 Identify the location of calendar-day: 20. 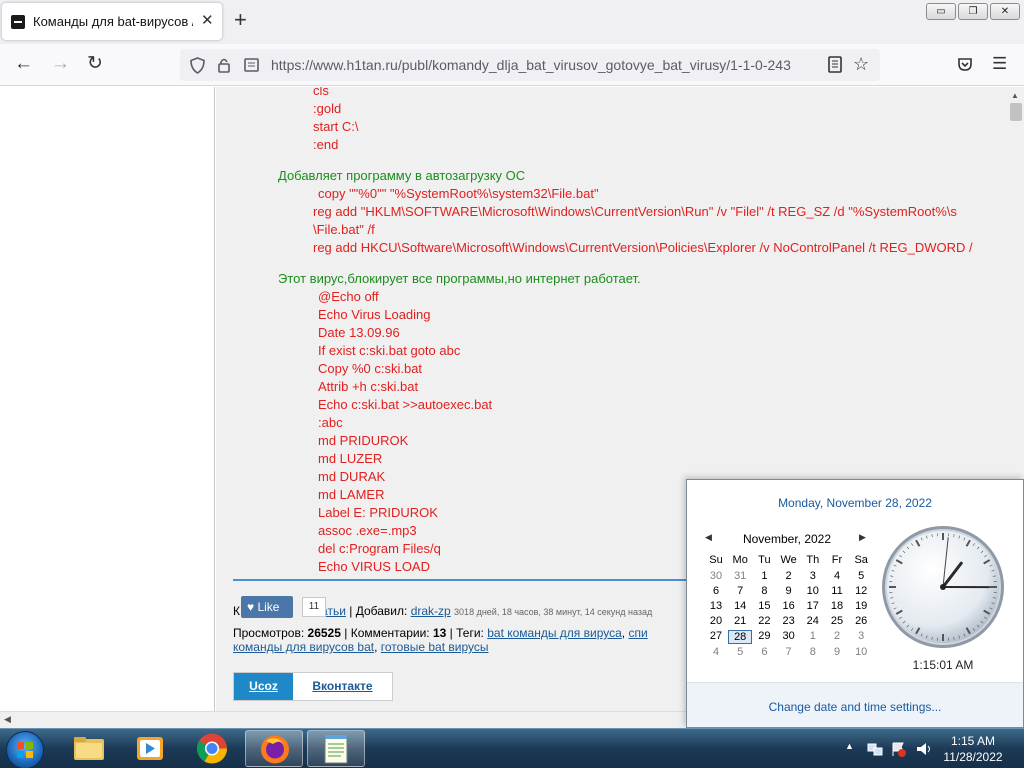
(716, 621).